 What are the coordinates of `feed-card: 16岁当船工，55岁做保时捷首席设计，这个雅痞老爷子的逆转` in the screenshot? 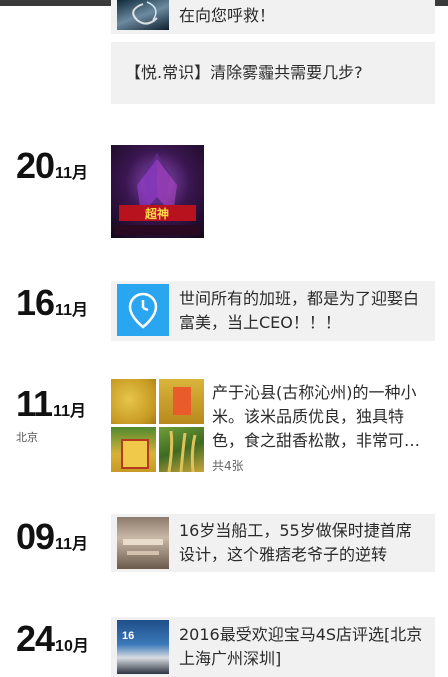 It's located at (273, 543).